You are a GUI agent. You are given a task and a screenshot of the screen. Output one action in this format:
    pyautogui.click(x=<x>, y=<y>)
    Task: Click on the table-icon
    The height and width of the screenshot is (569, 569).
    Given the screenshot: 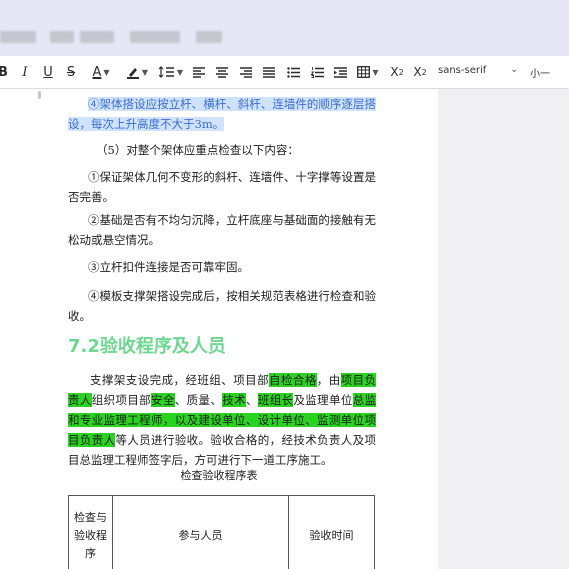 What is the action you would take?
    pyautogui.click(x=364, y=72)
    